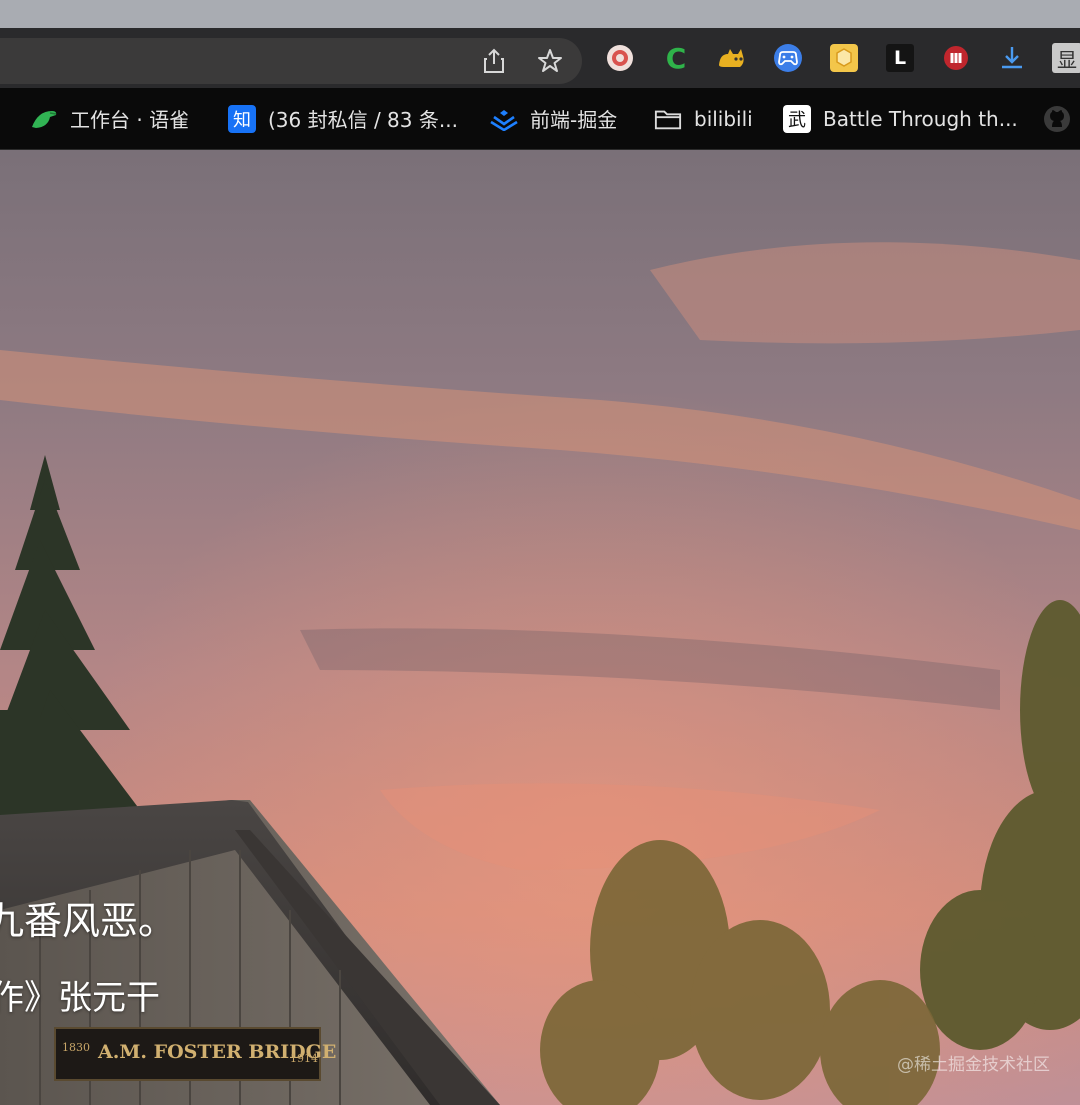  What do you see at coordinates (797, 118) in the screenshot?
I see `wu-icon: 武` at bounding box center [797, 118].